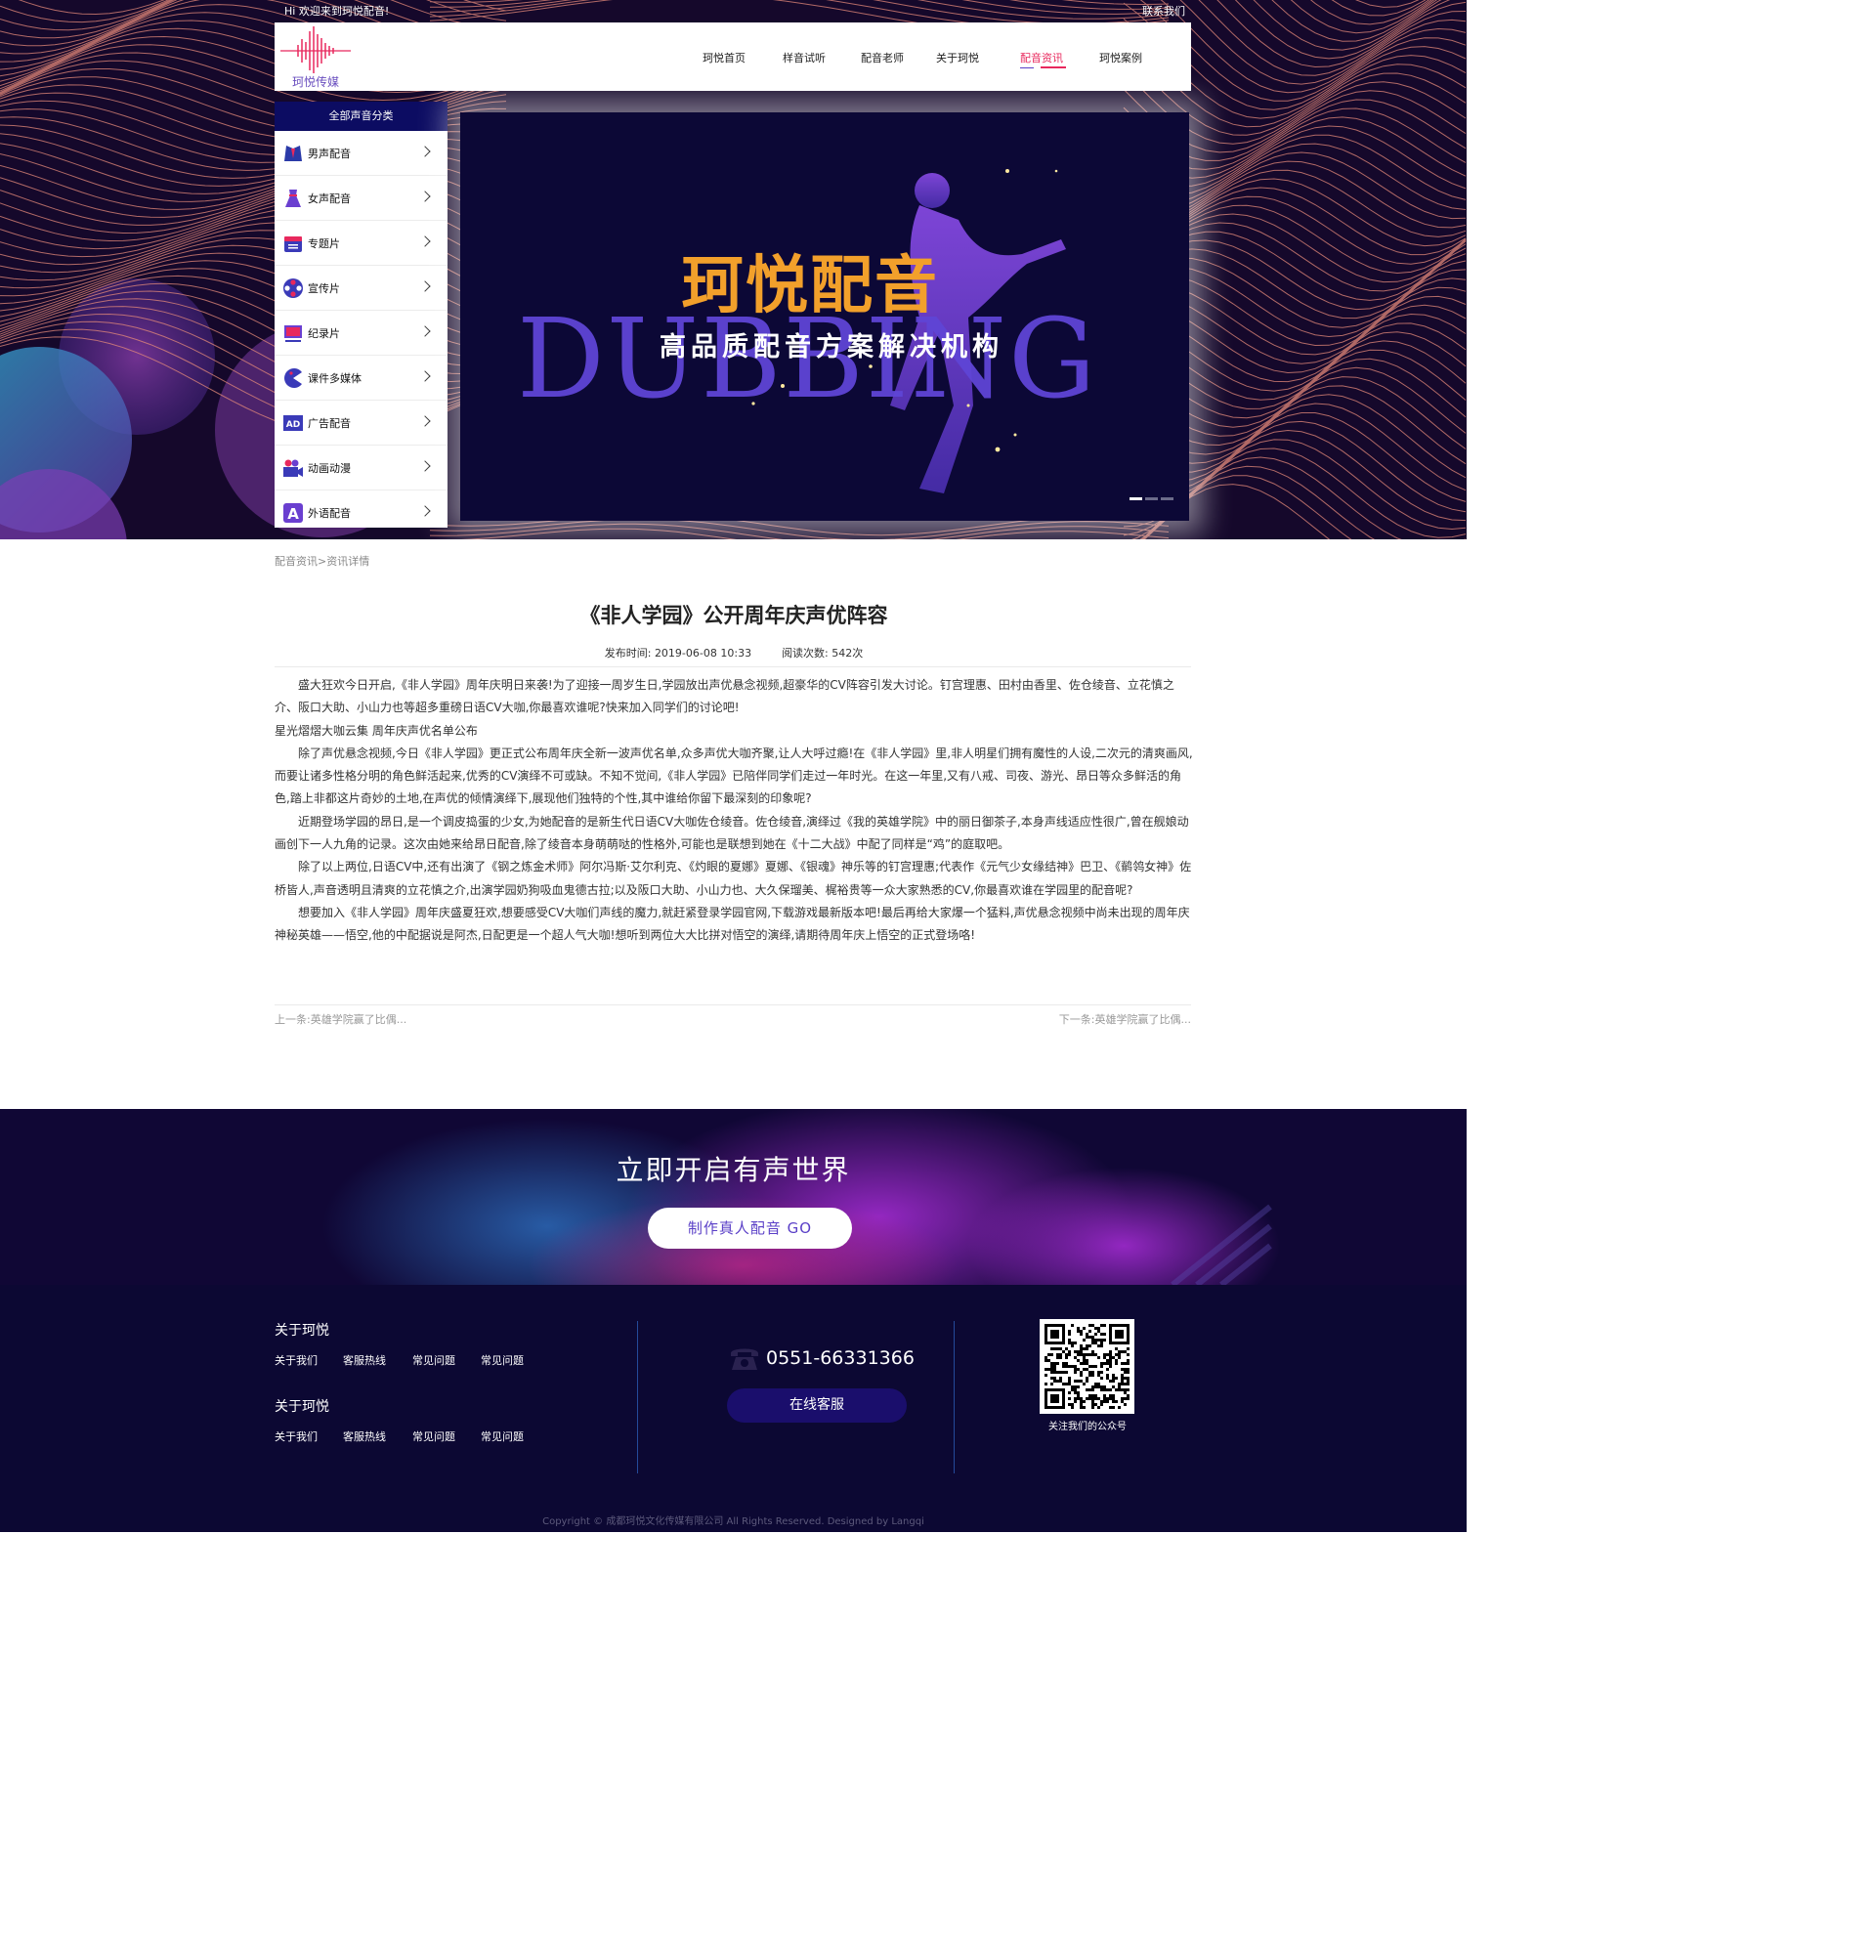 The image size is (1876, 1960). Describe the element at coordinates (296, 561) in the screenshot. I see `breadcrumb-news: 配音资讯` at that location.